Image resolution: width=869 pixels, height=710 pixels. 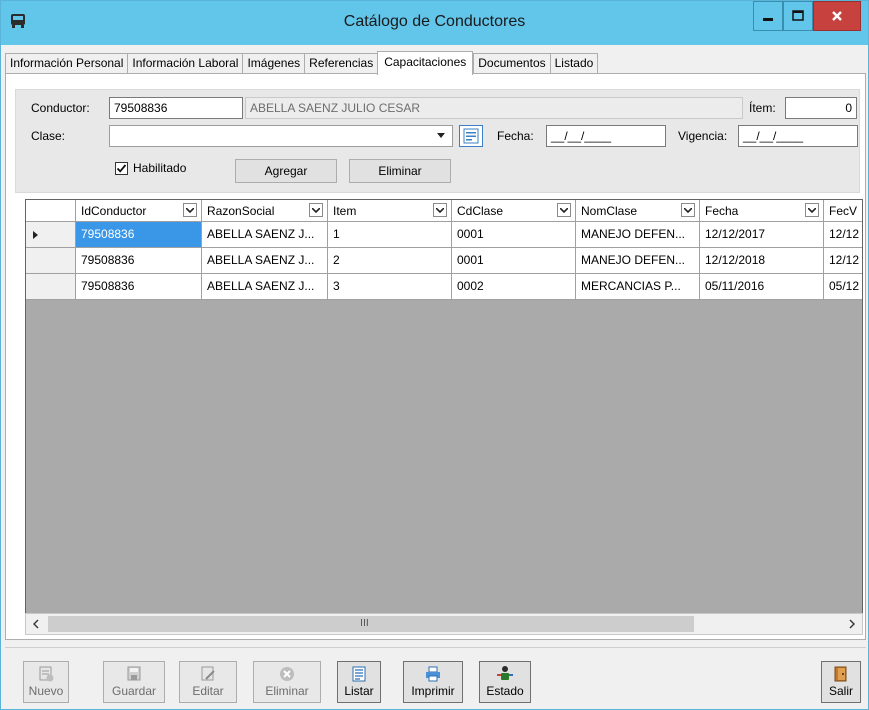 I want to click on column-header-fecv: FecV, so click(x=843, y=211).